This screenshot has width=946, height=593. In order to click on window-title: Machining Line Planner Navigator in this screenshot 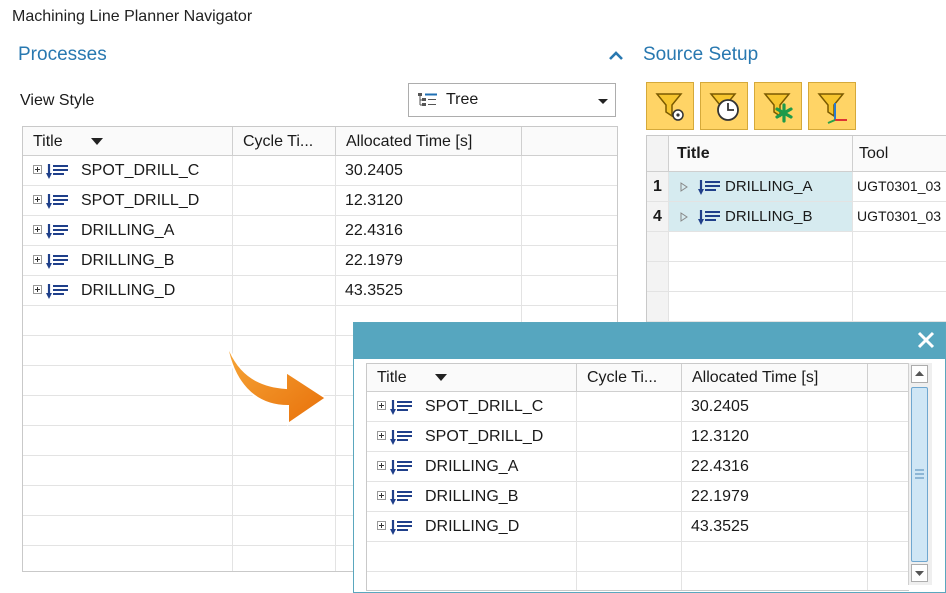, I will do `click(132, 16)`.